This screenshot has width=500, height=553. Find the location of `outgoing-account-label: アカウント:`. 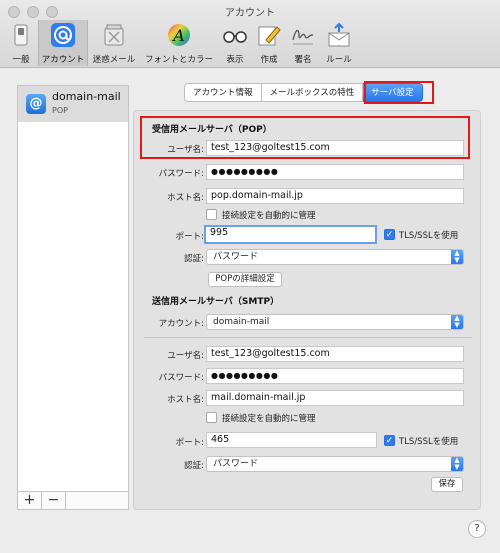

outgoing-account-label: アカウント: is located at coordinates (181, 324).